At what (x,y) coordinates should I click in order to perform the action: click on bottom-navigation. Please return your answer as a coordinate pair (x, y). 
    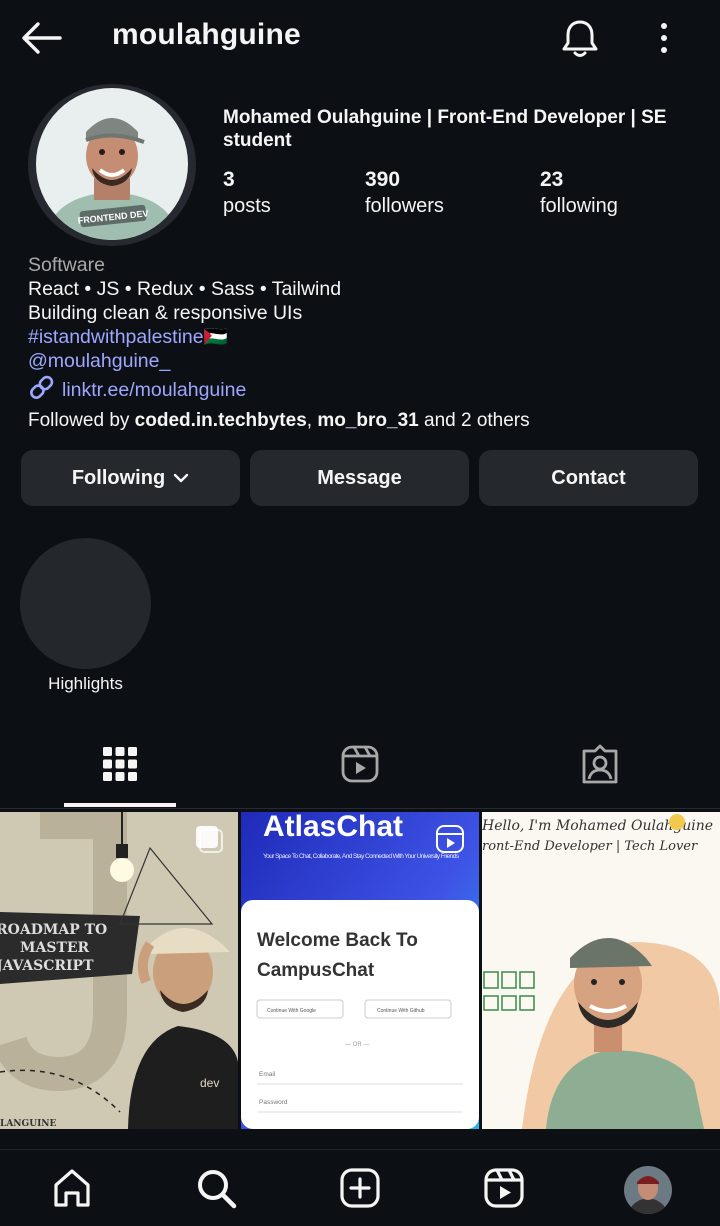
    Looking at the image, I should click on (360, 1187).